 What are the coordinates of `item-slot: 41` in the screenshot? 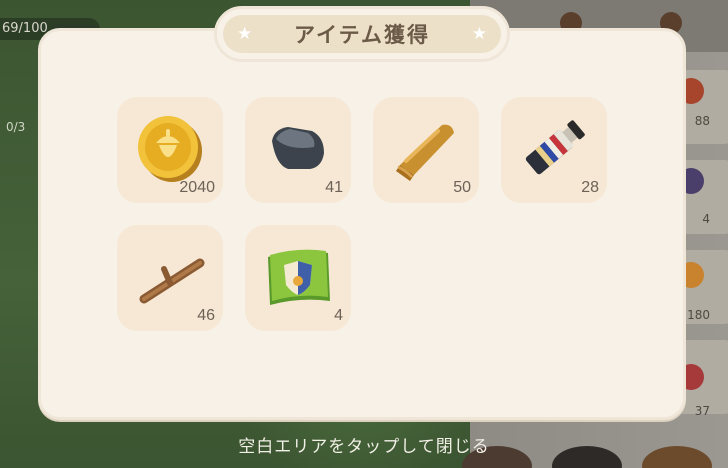 It's located at (298, 150).